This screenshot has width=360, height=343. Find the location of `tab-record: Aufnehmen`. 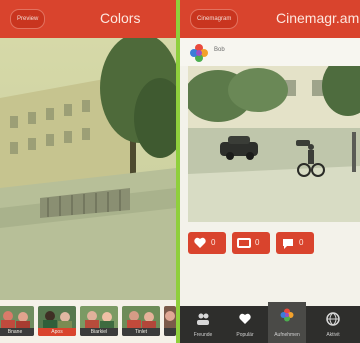

tab-record: Aufnehmen is located at coordinates (287, 322).